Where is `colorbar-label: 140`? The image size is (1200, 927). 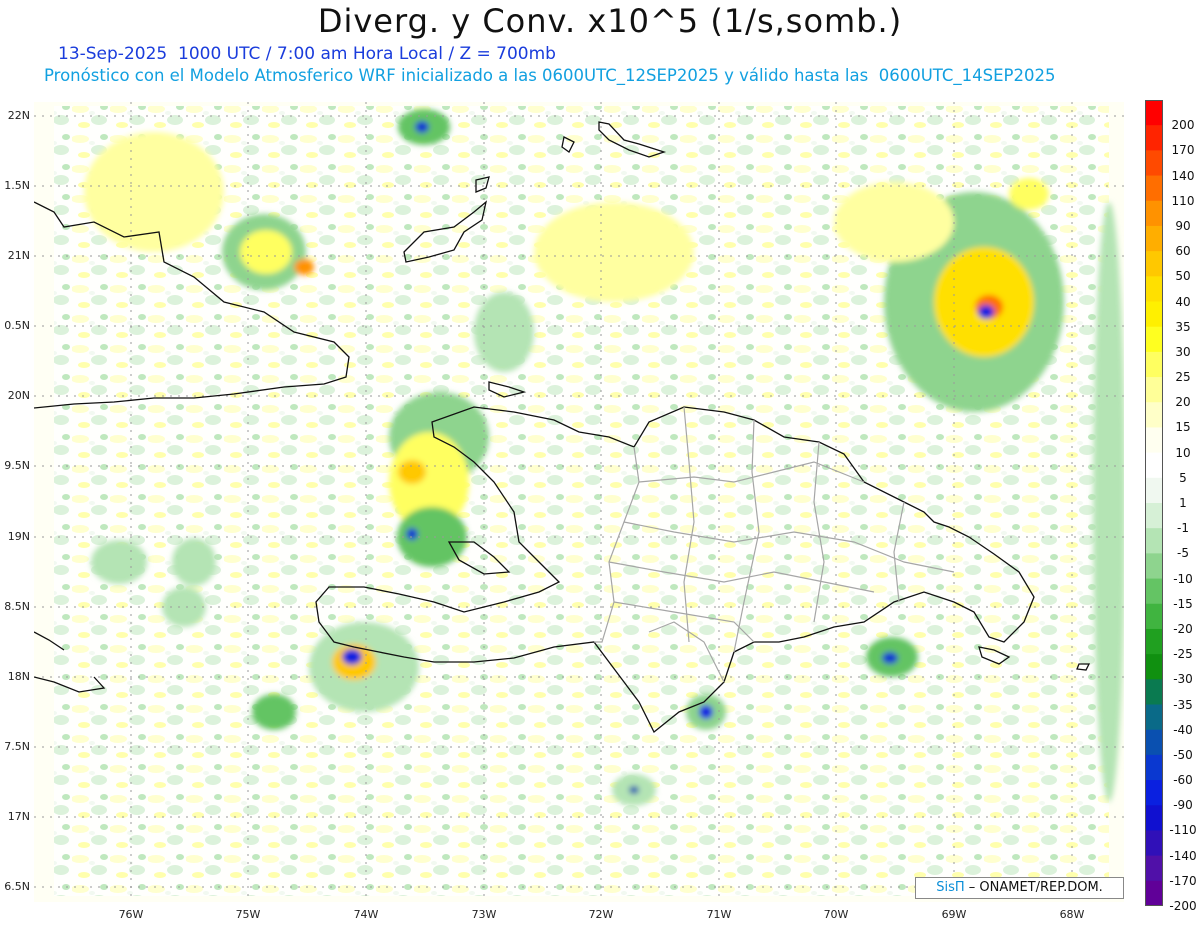
colorbar-label: 140 is located at coordinates (1183, 175).